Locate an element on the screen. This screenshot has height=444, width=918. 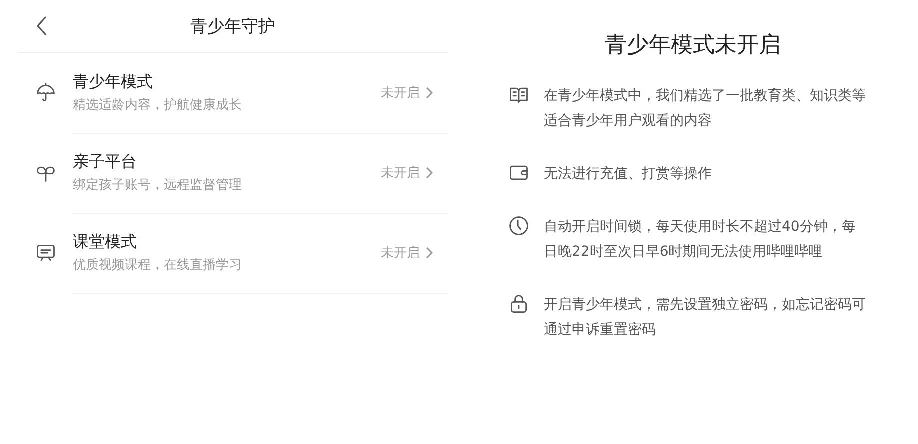
umbrella-icon is located at coordinates (45, 93).